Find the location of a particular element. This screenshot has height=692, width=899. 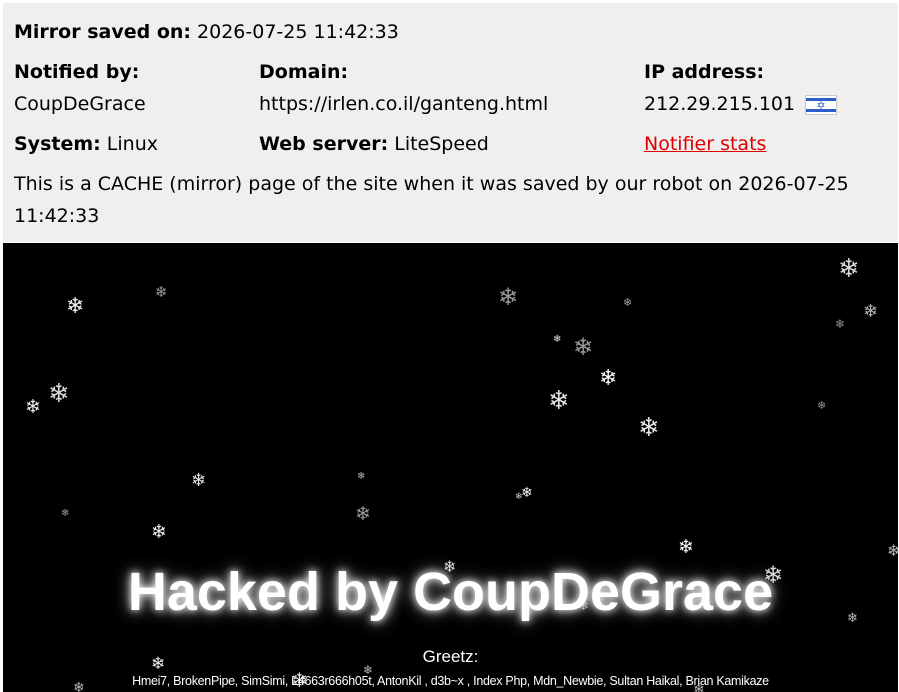

system-label: System: is located at coordinates (57, 144).